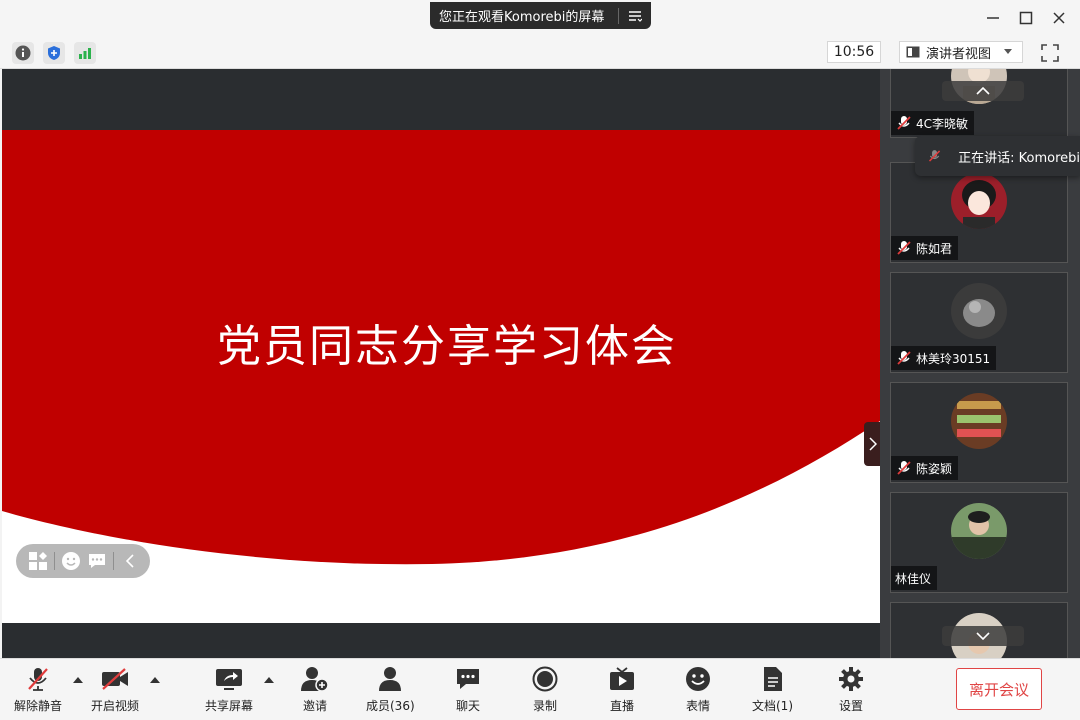 The width and height of the screenshot is (1080, 720). I want to click on speaker-view-icon, so click(913, 52).